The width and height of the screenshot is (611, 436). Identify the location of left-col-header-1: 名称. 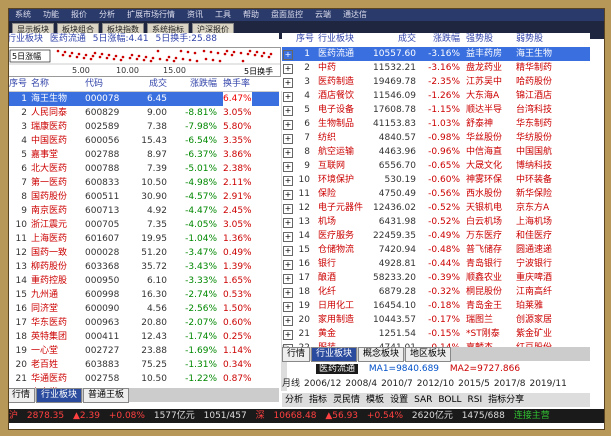
(40, 84).